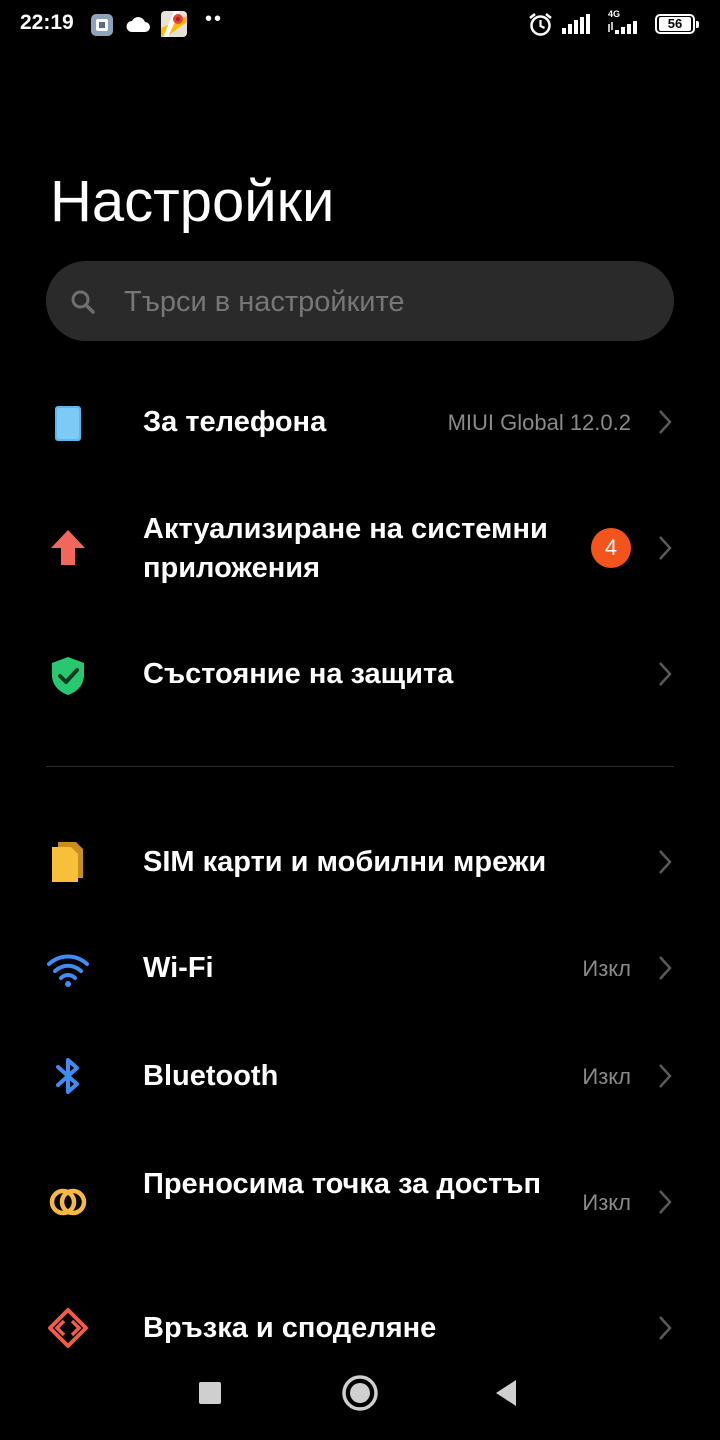 The width and height of the screenshot is (720, 1440). Describe the element at coordinates (68, 970) in the screenshot. I see `wifi-icon` at that location.